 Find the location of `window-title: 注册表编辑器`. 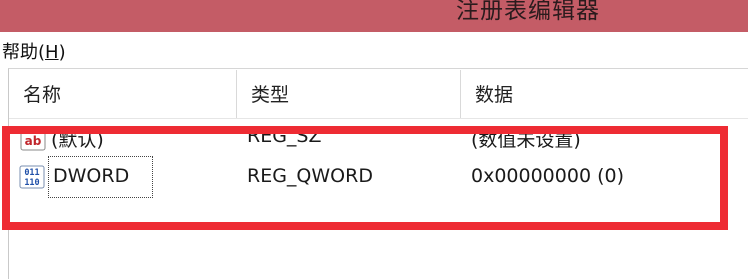

window-title: 注册表编辑器 is located at coordinates (528, 12).